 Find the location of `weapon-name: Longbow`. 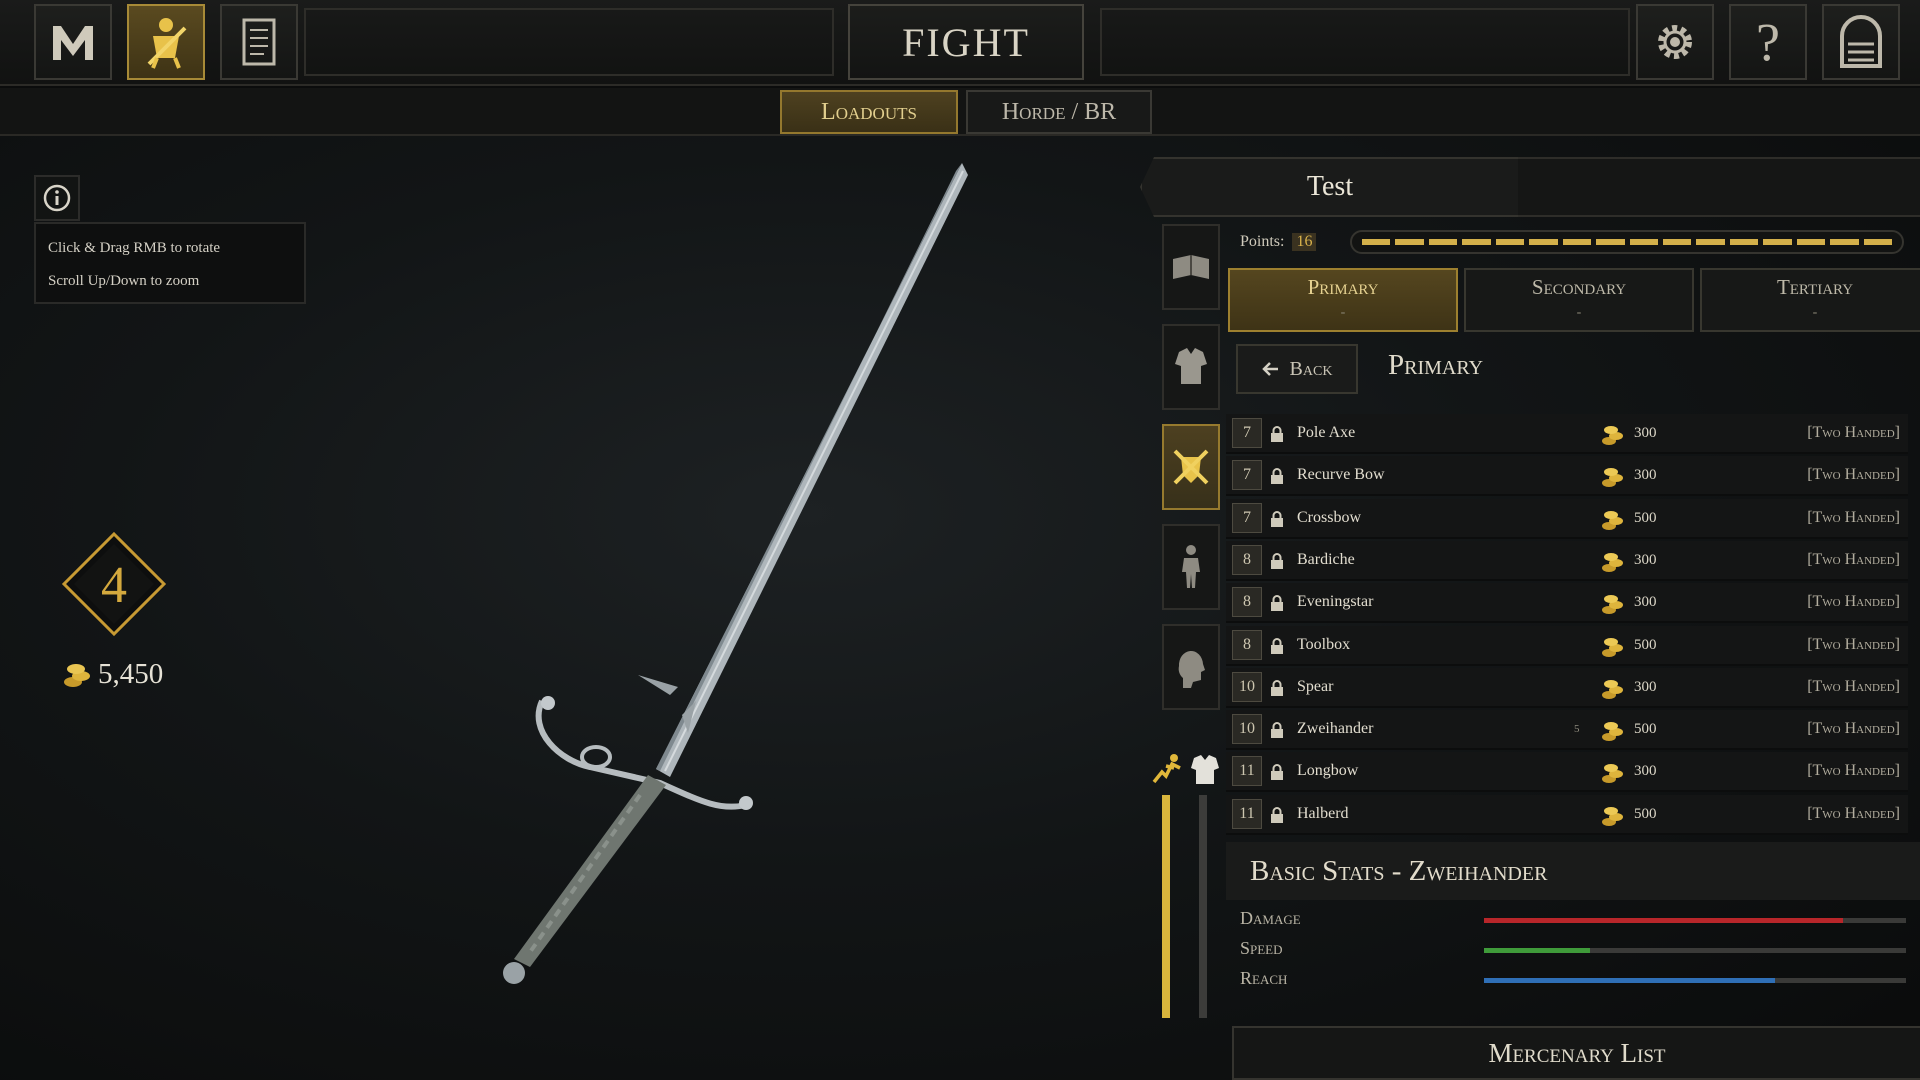

weapon-name: Longbow is located at coordinates (1328, 770).